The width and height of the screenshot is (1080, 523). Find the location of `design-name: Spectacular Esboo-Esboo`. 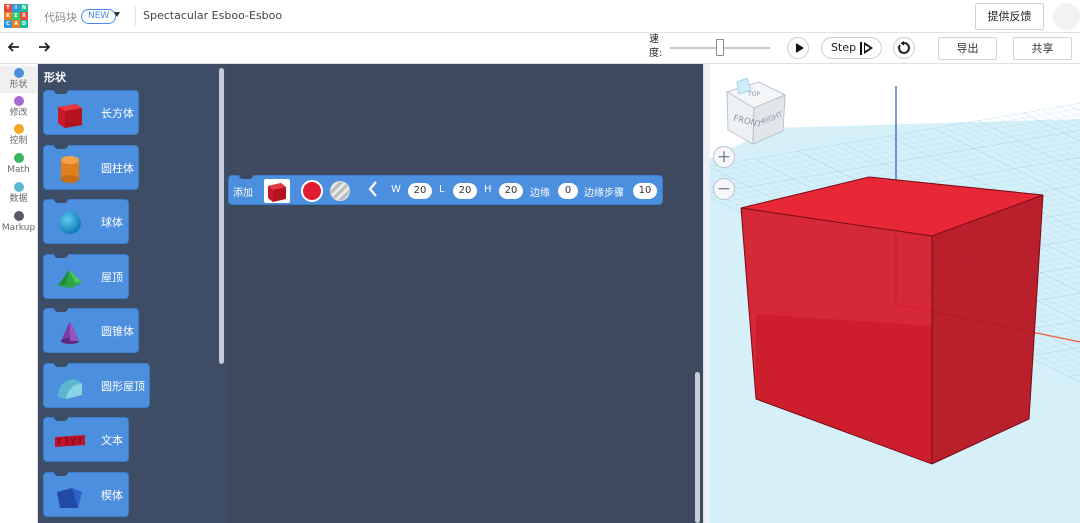

design-name: Spectacular Esboo-Esboo is located at coordinates (212, 15).